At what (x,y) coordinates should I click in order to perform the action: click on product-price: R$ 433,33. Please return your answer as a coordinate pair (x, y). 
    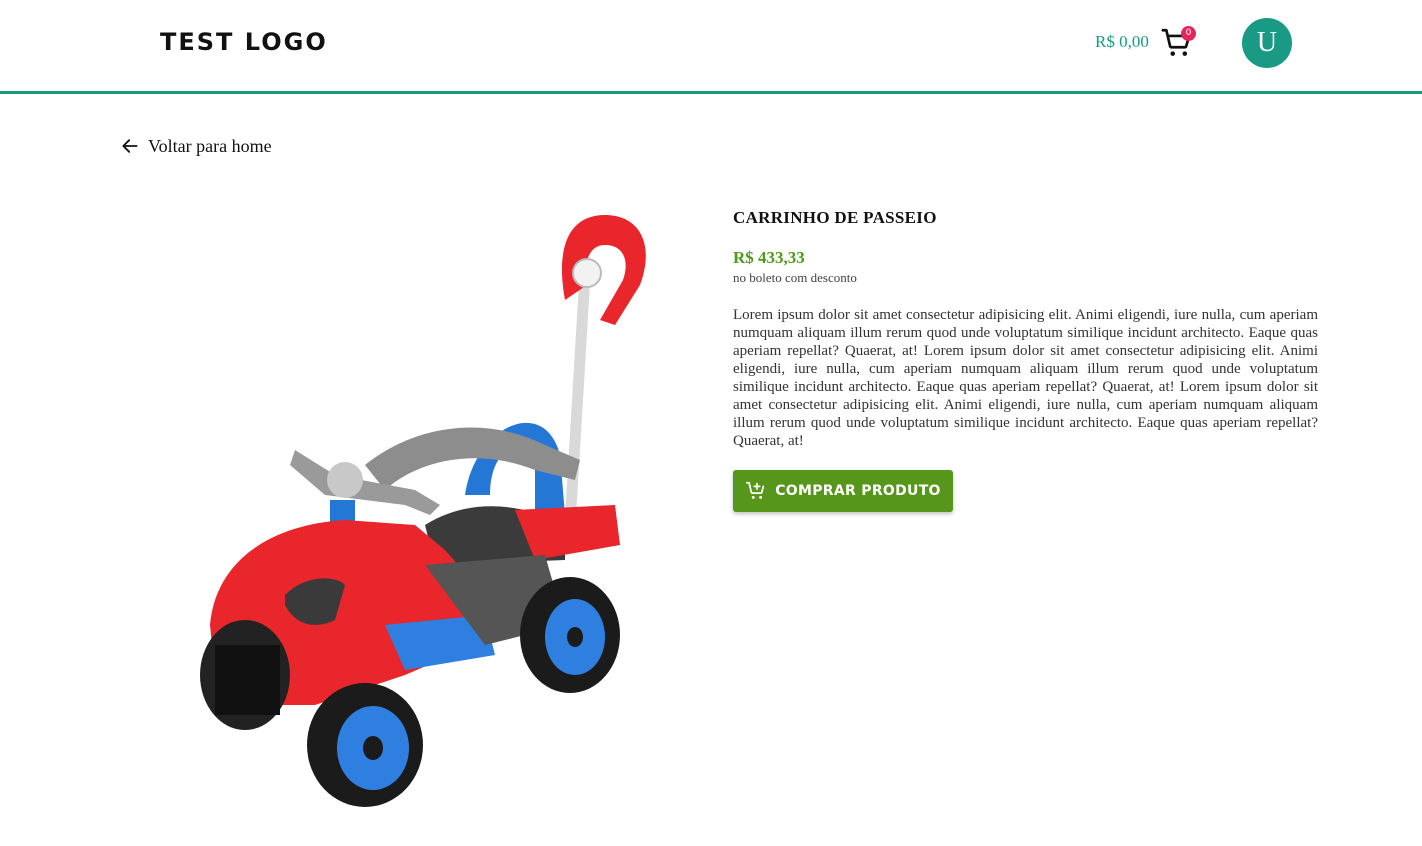
    Looking at the image, I should click on (769, 257).